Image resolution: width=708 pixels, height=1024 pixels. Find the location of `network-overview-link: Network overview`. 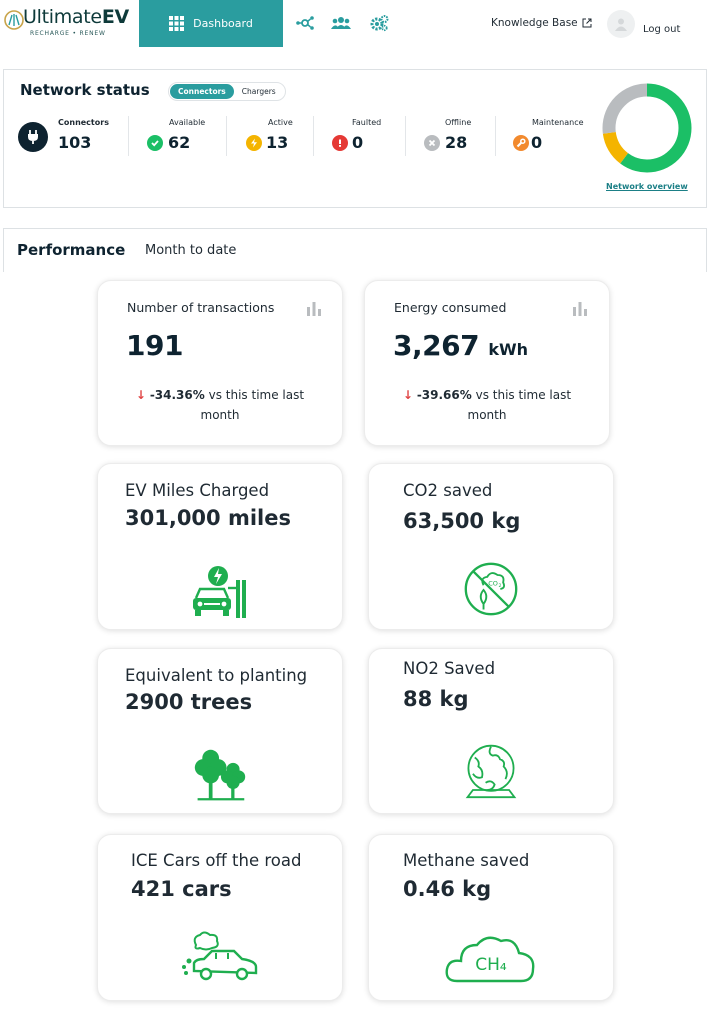

network-overview-link: Network overview is located at coordinates (647, 186).